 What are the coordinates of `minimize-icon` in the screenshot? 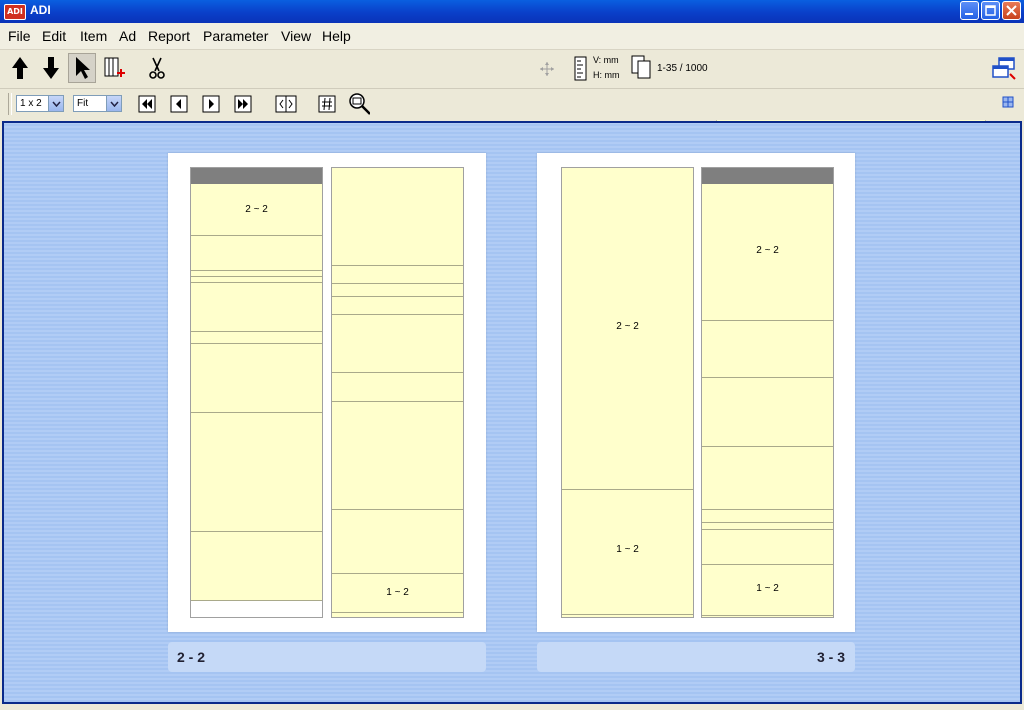 It's located at (969, 14).